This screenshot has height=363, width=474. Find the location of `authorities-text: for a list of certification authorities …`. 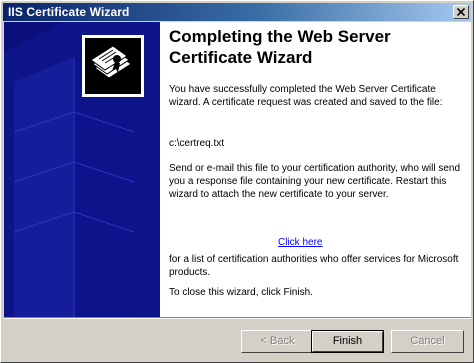

authorities-text: for a list of certification authorities … is located at coordinates (314, 266).